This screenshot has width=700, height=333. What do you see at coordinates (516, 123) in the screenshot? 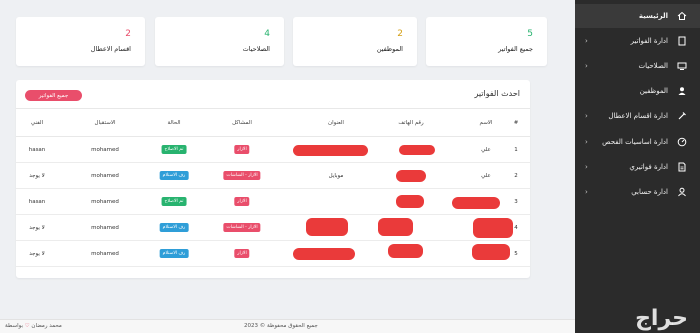
I see `column-header-index: #` at bounding box center [516, 123].